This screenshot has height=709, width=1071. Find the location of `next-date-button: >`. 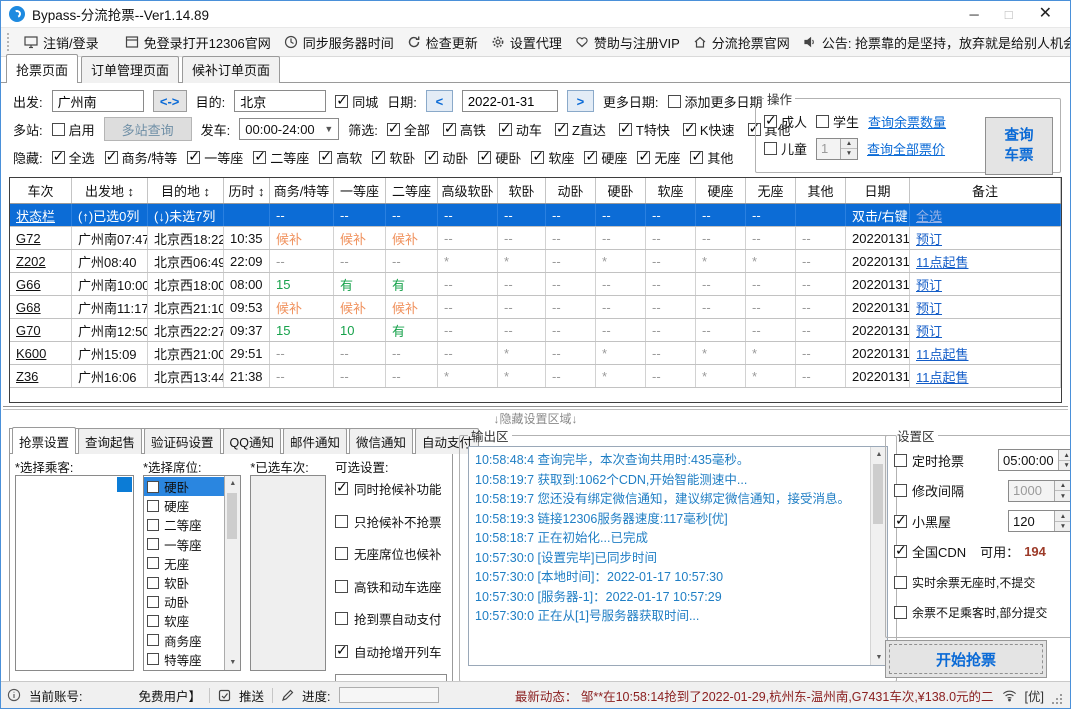

next-date-button: > is located at coordinates (580, 101).